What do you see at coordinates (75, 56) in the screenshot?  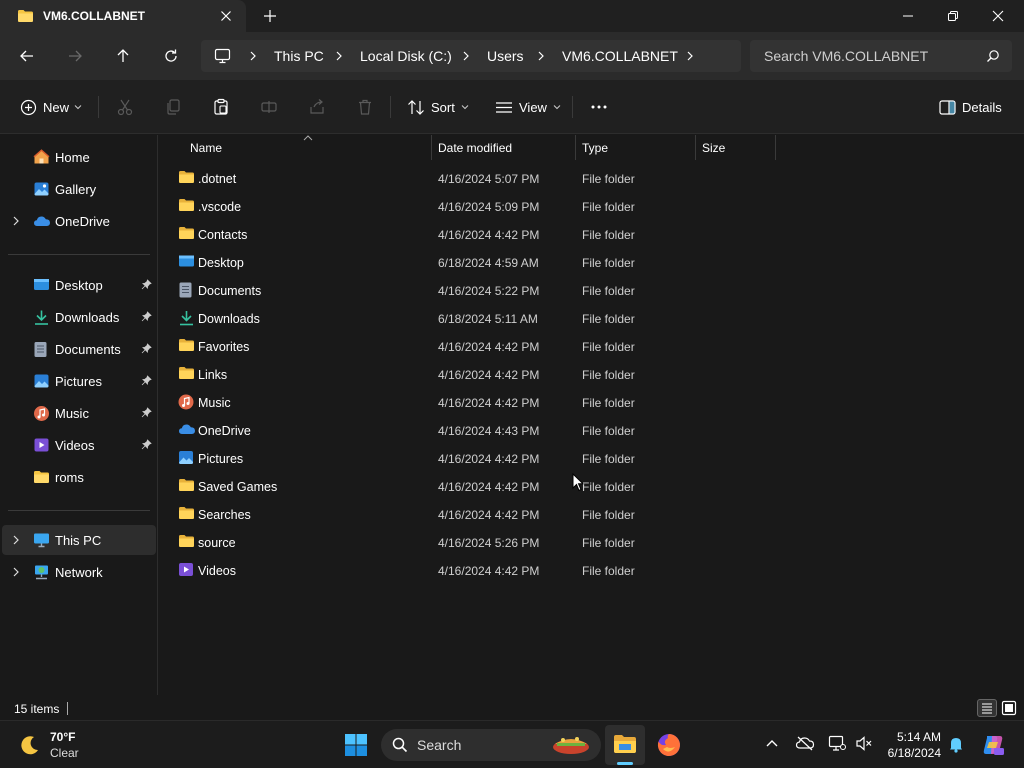 I see `forward-arrow-icon` at bounding box center [75, 56].